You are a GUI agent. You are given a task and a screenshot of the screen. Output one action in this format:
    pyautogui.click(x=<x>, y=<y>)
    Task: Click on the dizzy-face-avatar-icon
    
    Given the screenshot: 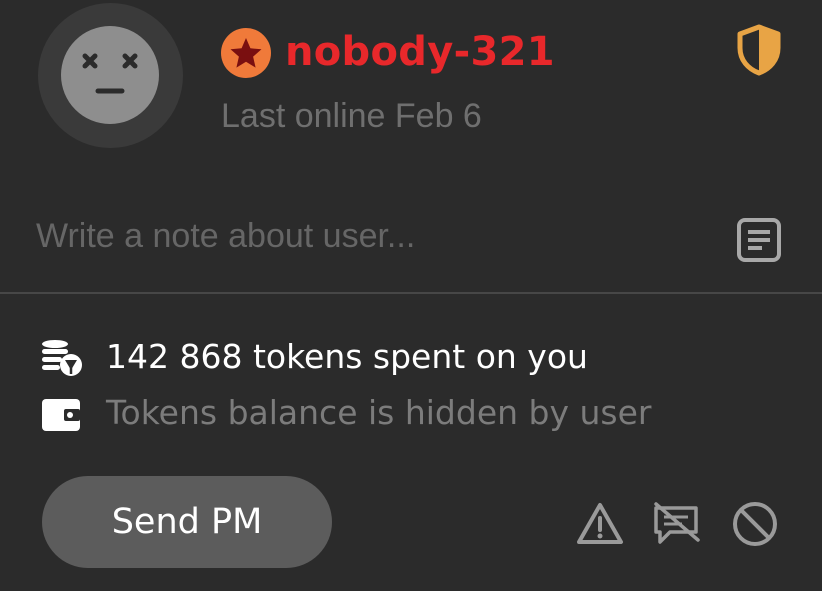 What is the action you would take?
    pyautogui.click(x=110, y=75)
    